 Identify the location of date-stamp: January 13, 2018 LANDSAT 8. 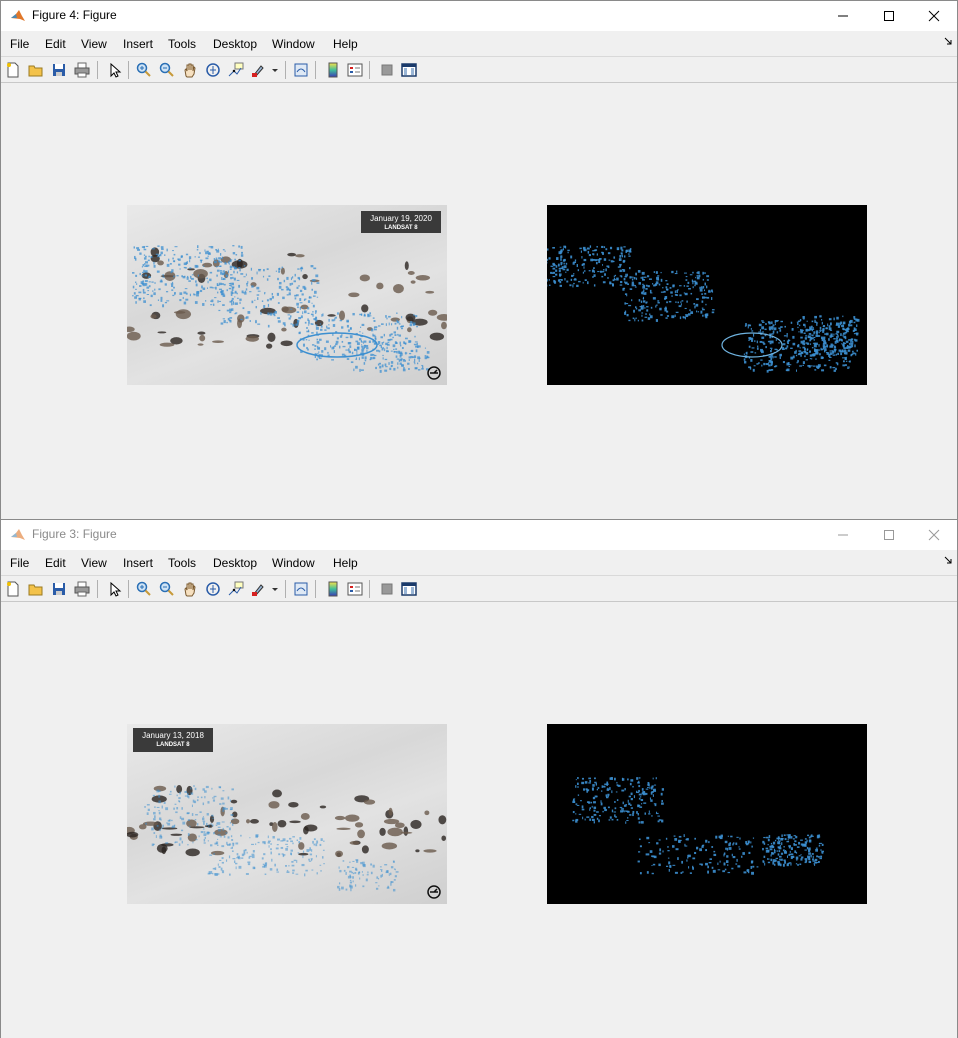
(173, 740).